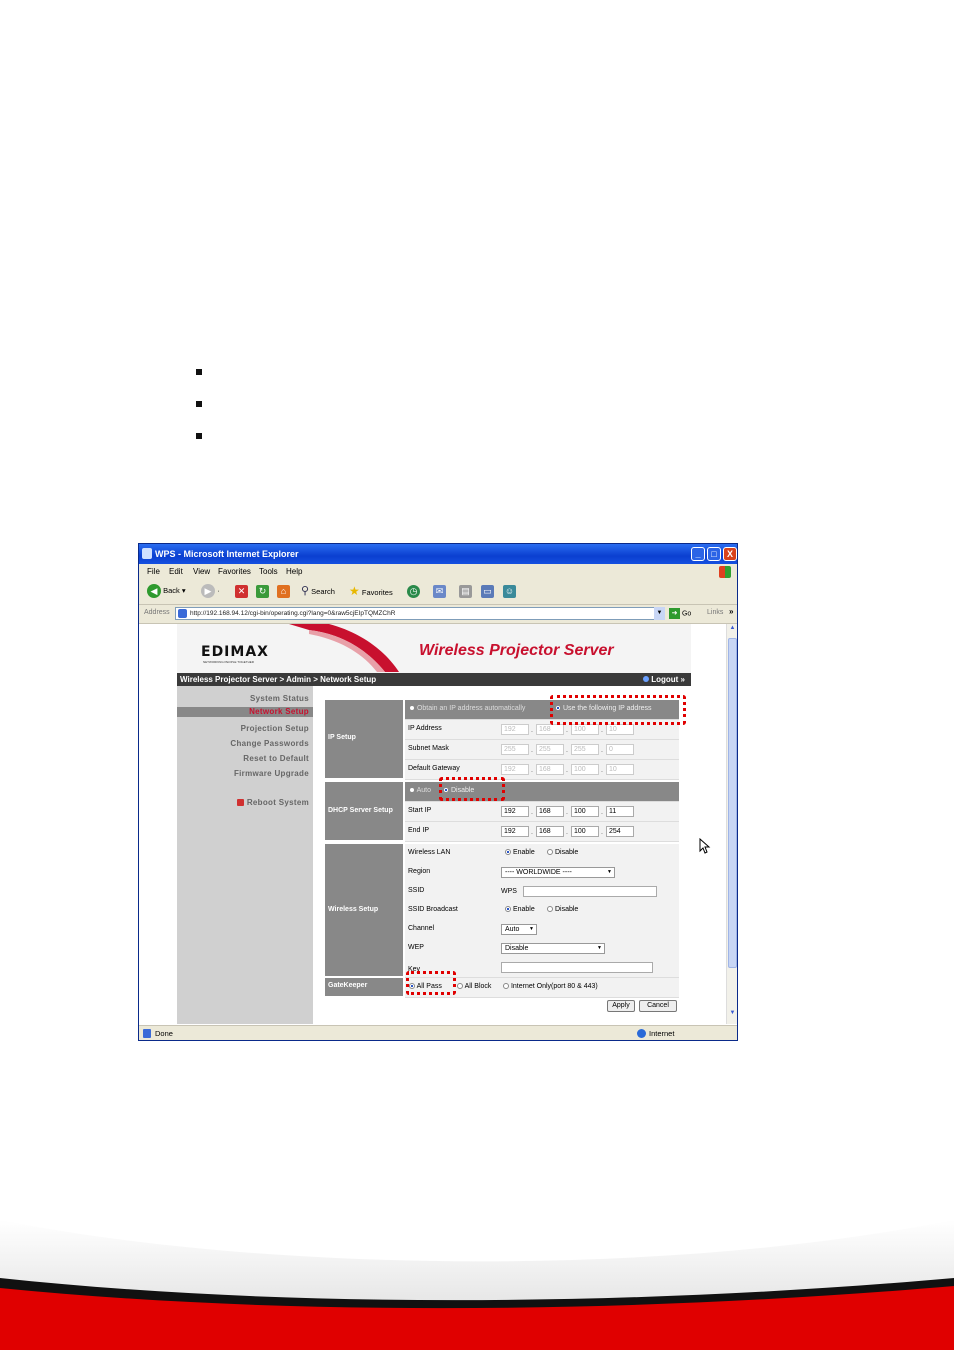  What do you see at coordinates (550, 729) in the screenshot?
I see `ip-address-octet-2: 168` at bounding box center [550, 729].